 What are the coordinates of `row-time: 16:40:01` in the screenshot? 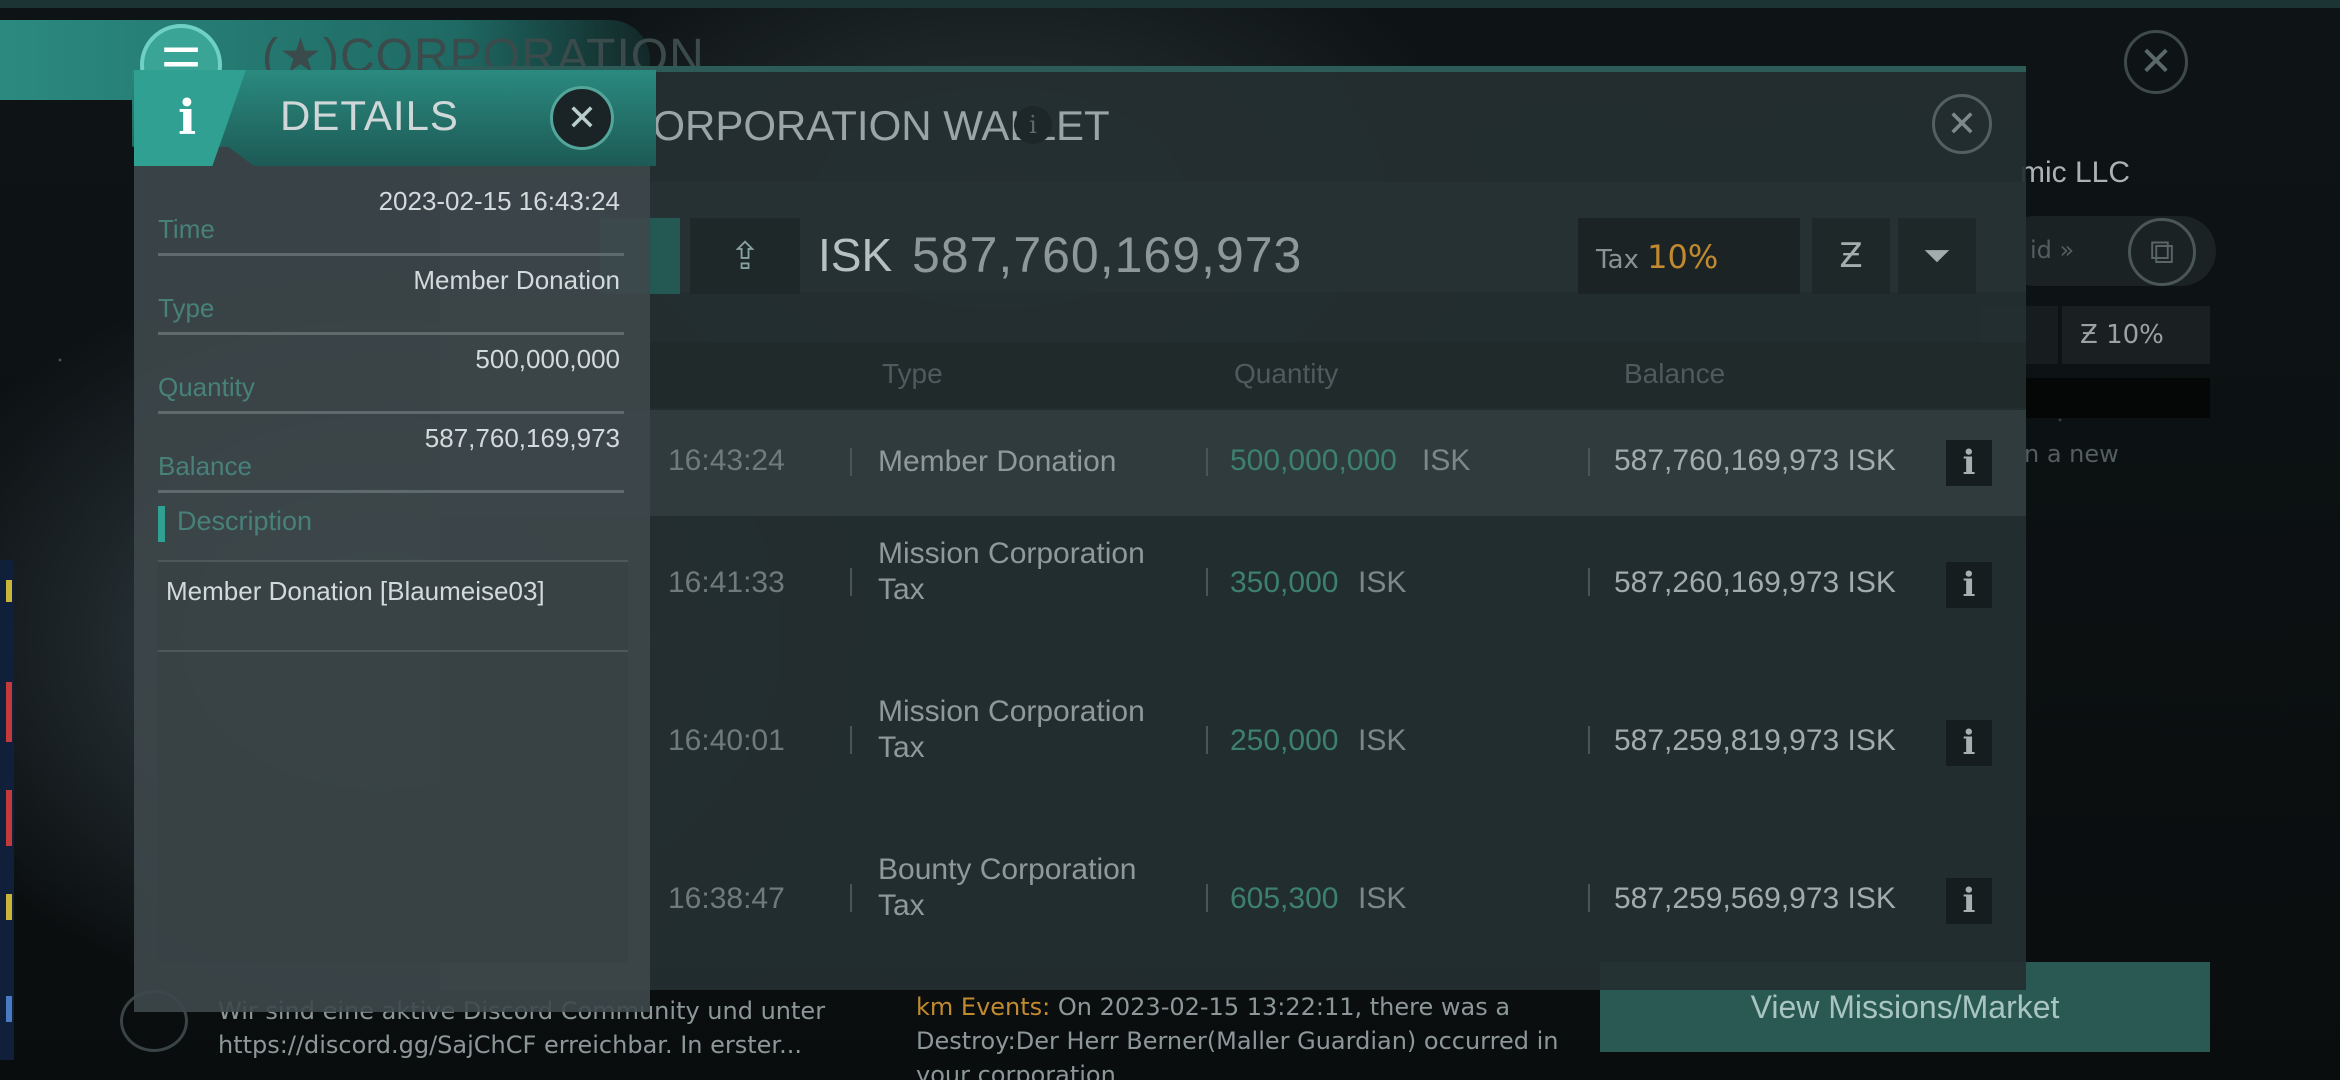 It's located at (726, 740).